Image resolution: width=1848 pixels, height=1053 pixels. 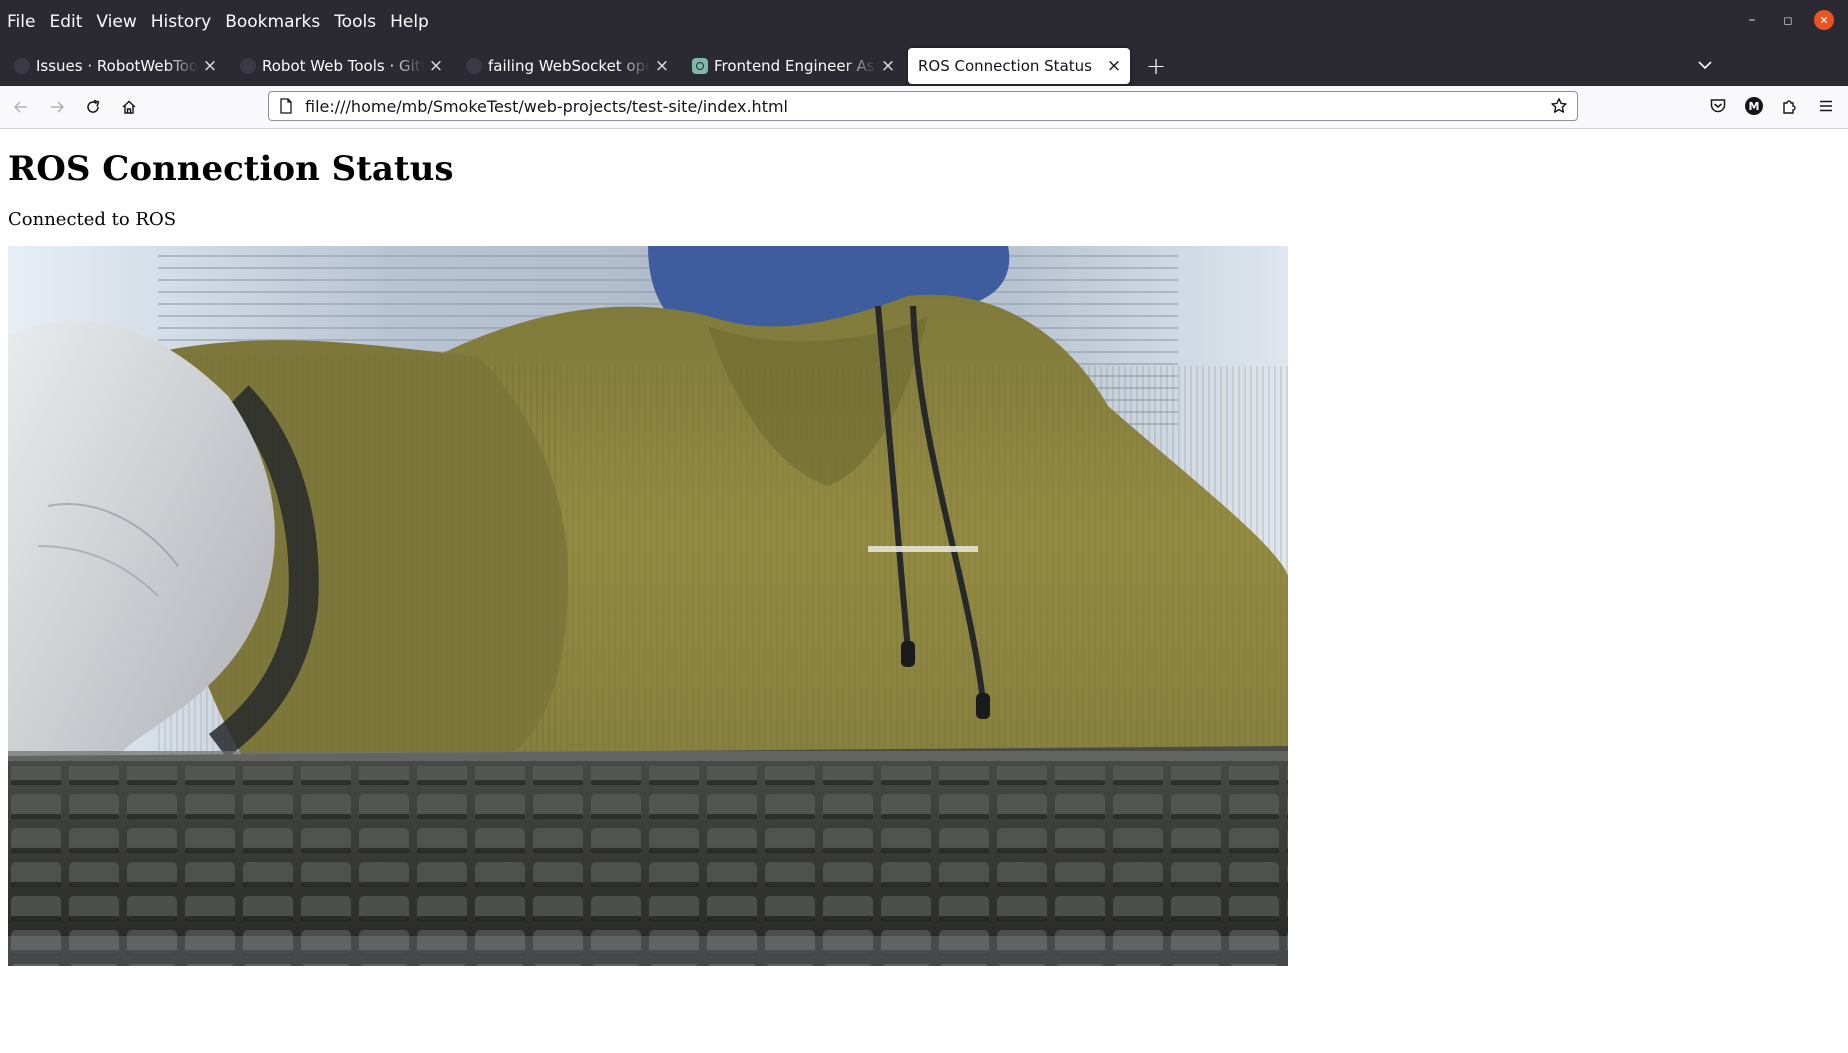 I want to click on home-button, so click(x=129, y=107).